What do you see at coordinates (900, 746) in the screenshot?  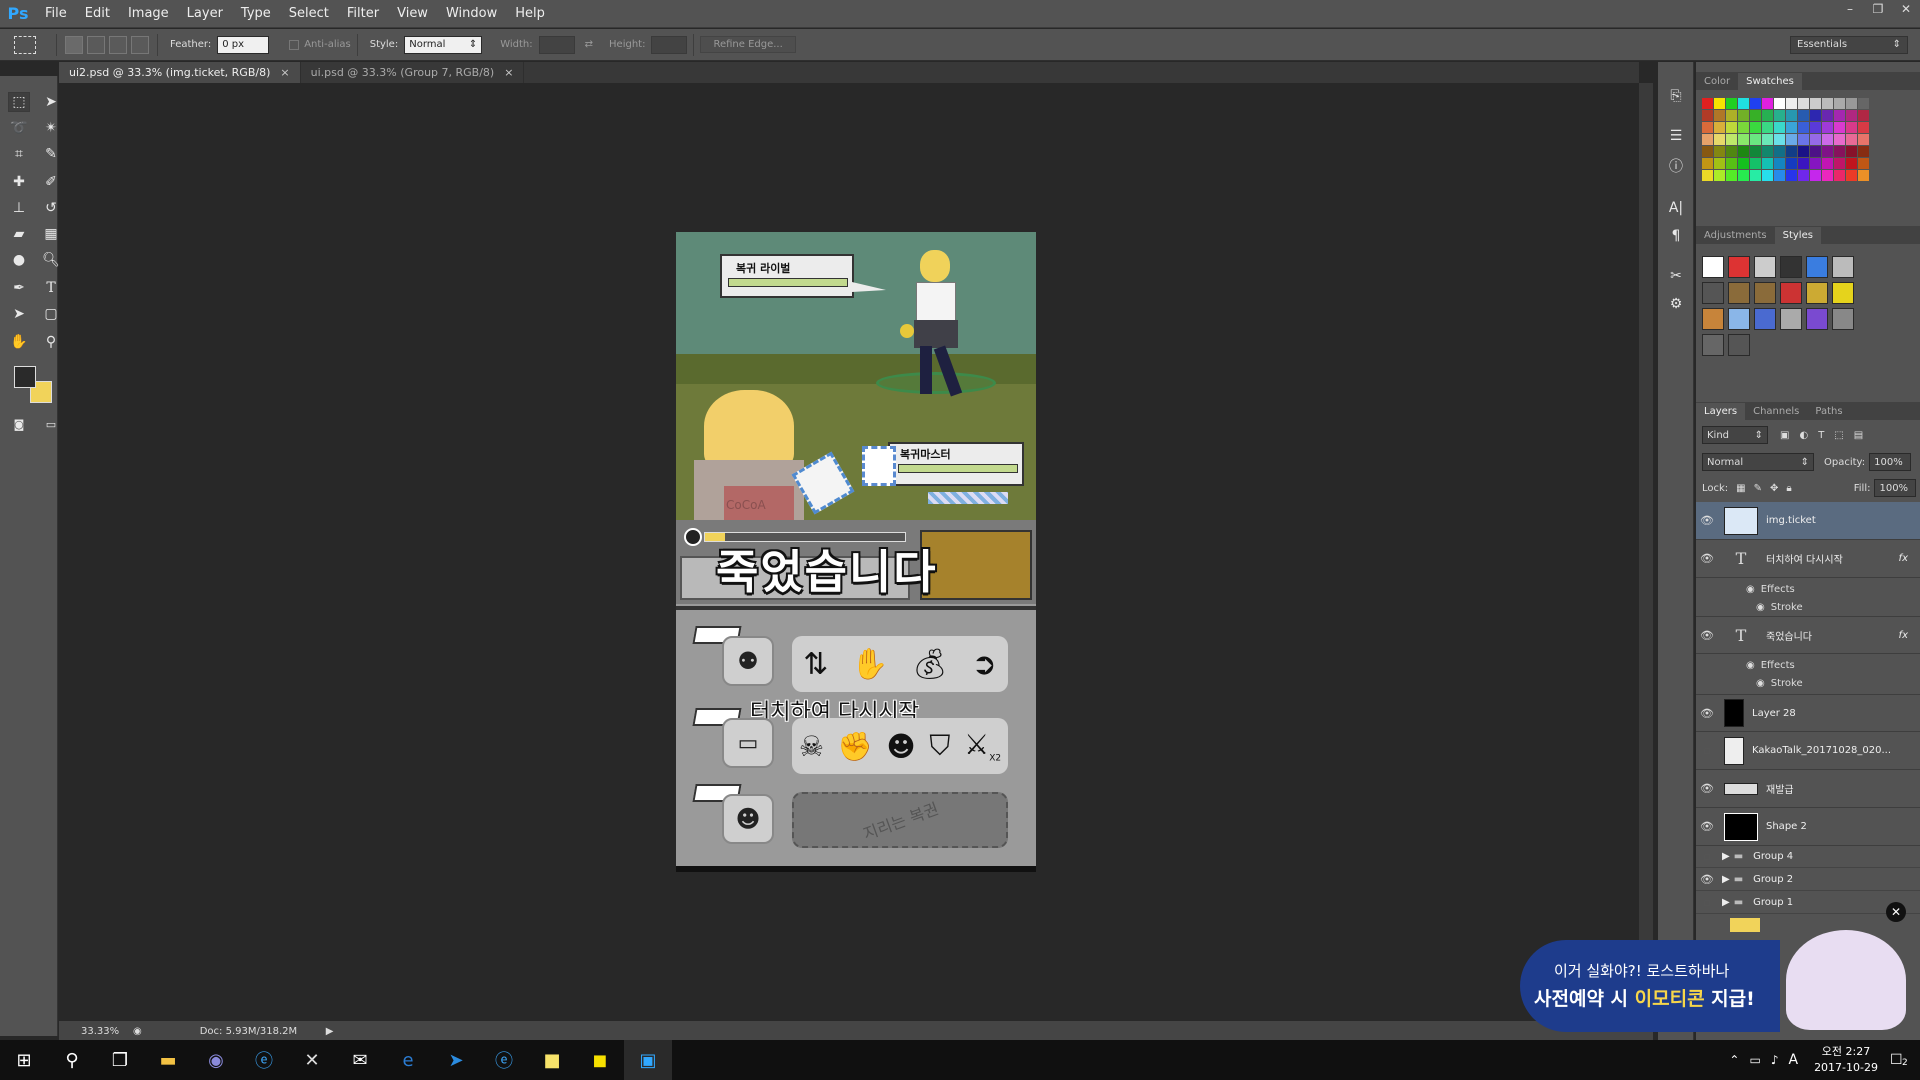 I see `money-head-icon: ☻` at bounding box center [900, 746].